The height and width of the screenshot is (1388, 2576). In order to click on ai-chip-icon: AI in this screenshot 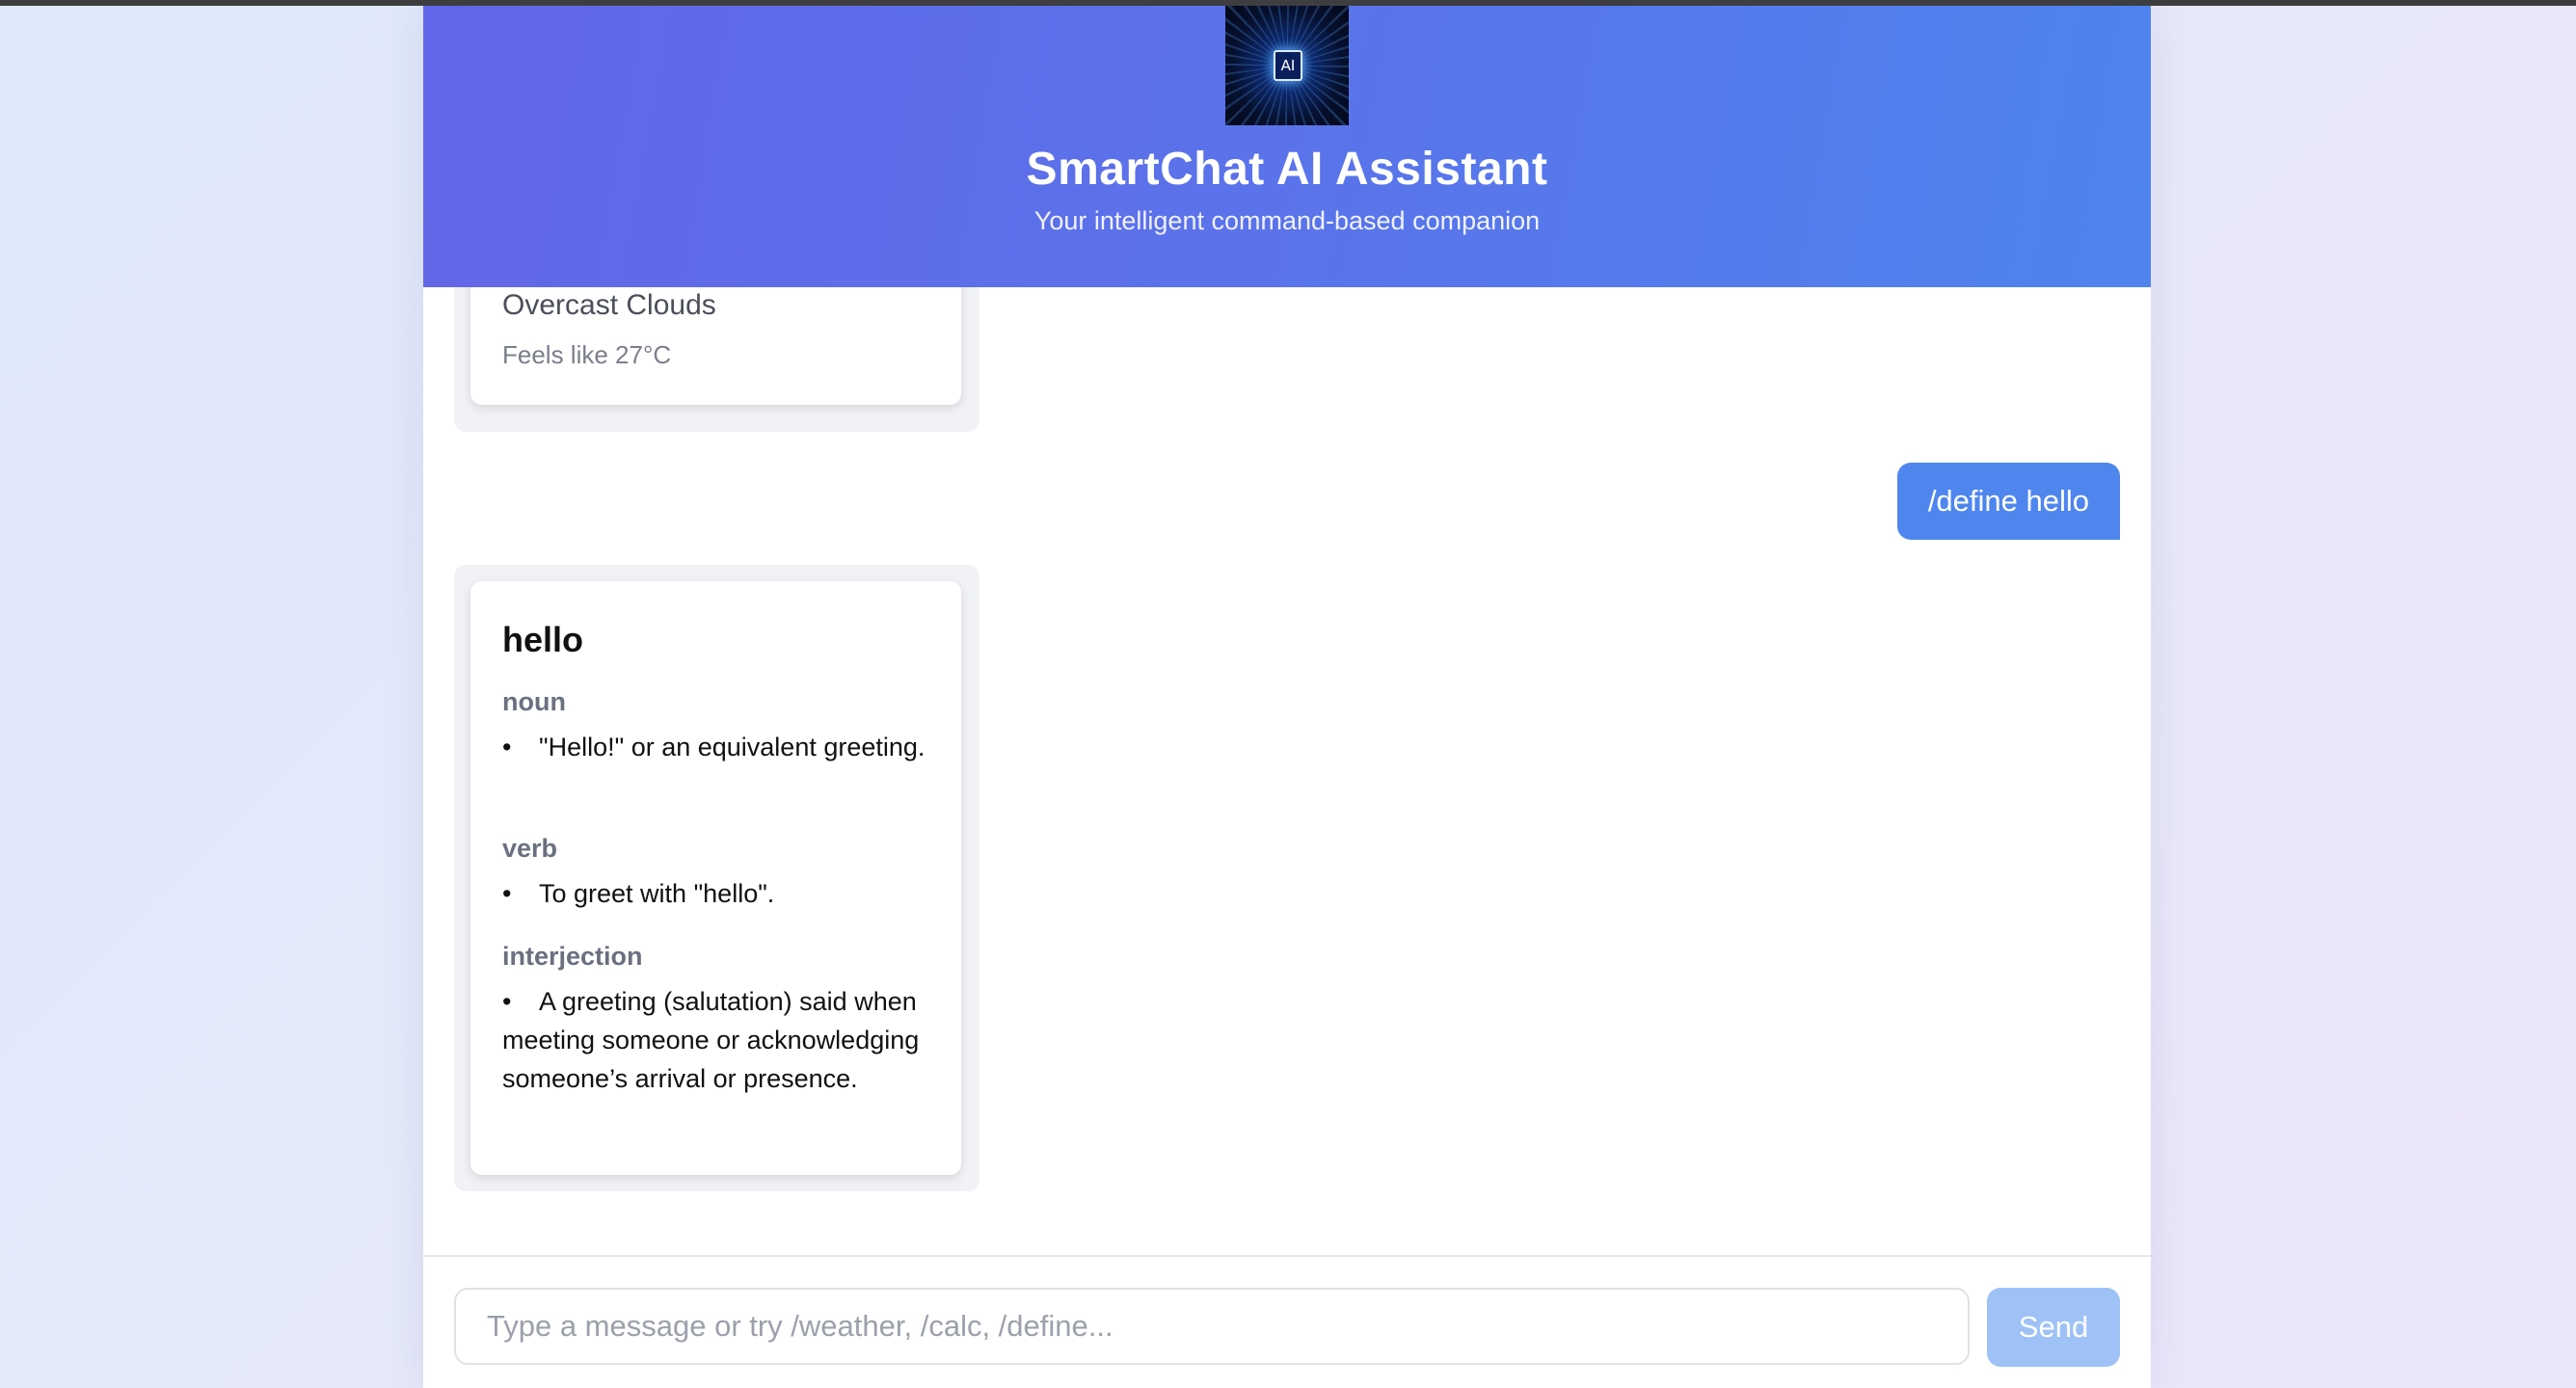, I will do `click(1288, 65)`.